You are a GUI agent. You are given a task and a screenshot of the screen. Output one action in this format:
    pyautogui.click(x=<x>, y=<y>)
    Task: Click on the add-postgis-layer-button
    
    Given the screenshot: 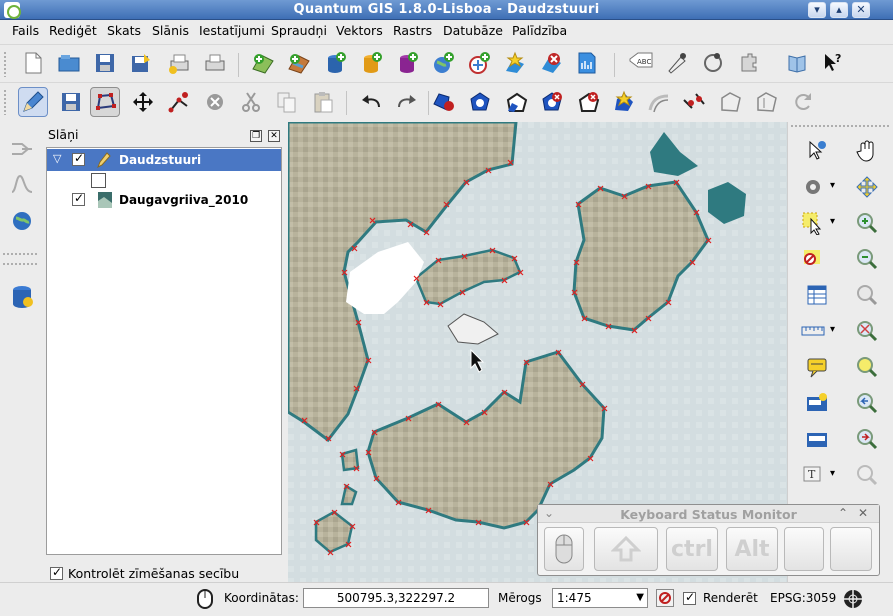 What is the action you would take?
    pyautogui.click(x=335, y=63)
    